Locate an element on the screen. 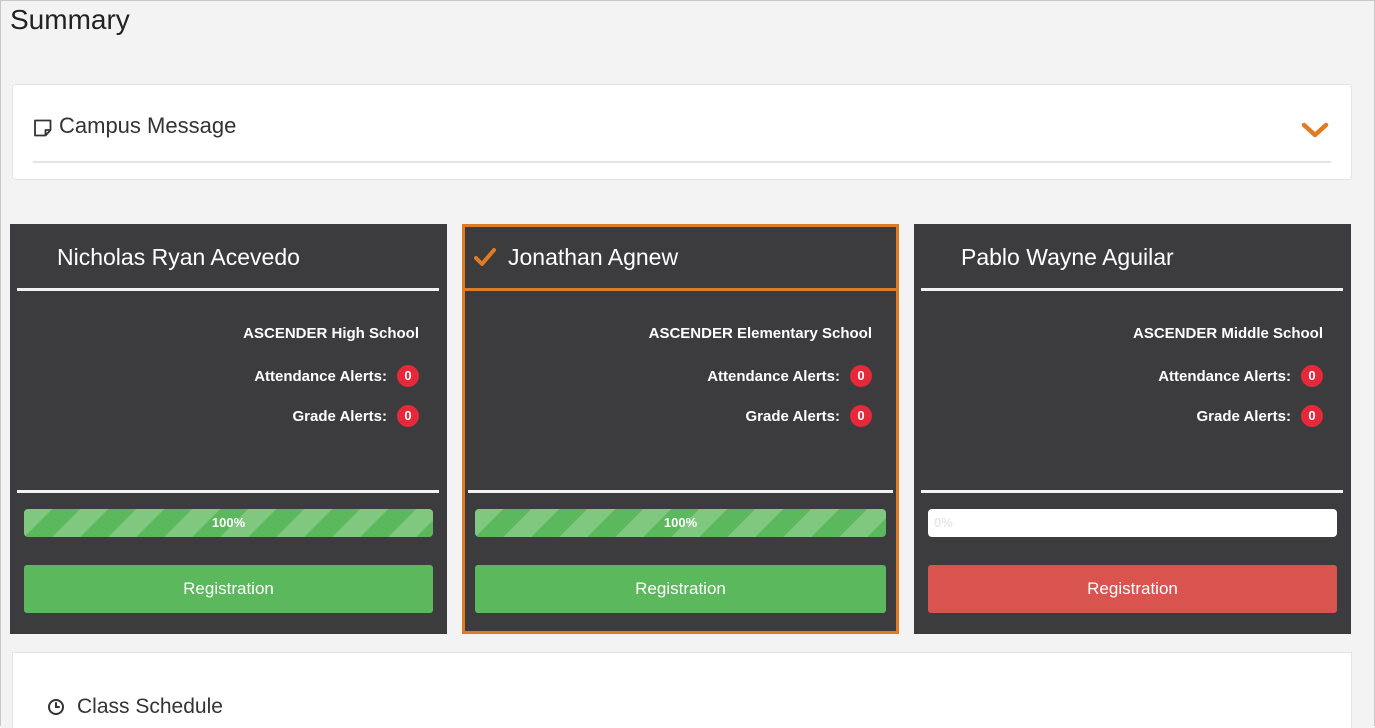 This screenshot has height=728, width=1375. class-schedule-title: Class Schedule is located at coordinates (150, 706).